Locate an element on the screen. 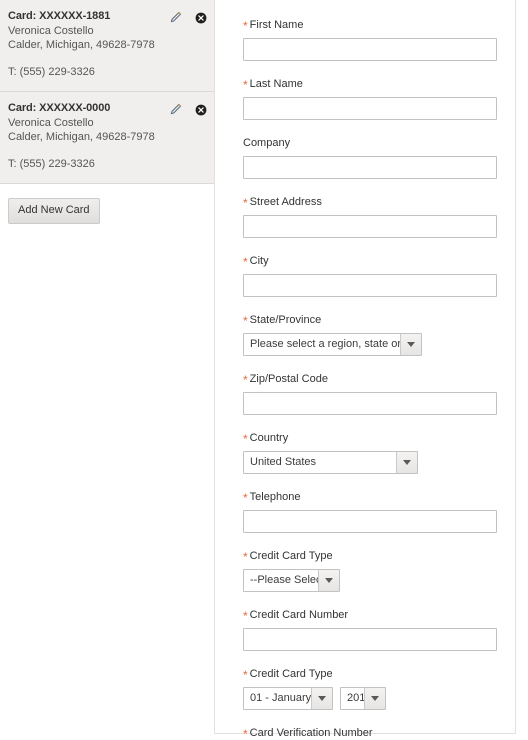  add-new-card-wrap: Add New Card is located at coordinates (107, 204).